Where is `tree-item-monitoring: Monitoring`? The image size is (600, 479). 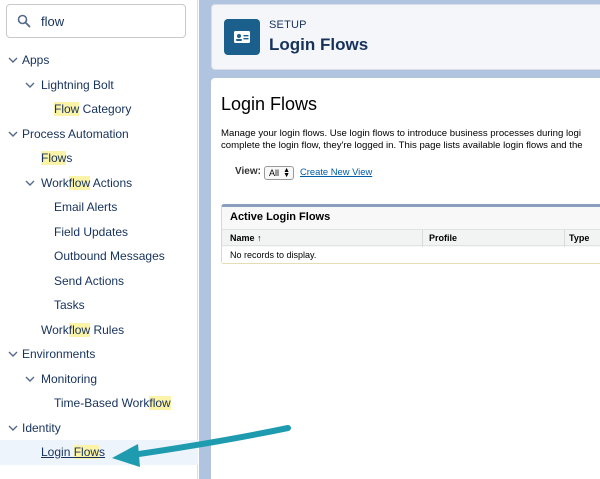 tree-item-monitoring: Monitoring is located at coordinates (99, 379).